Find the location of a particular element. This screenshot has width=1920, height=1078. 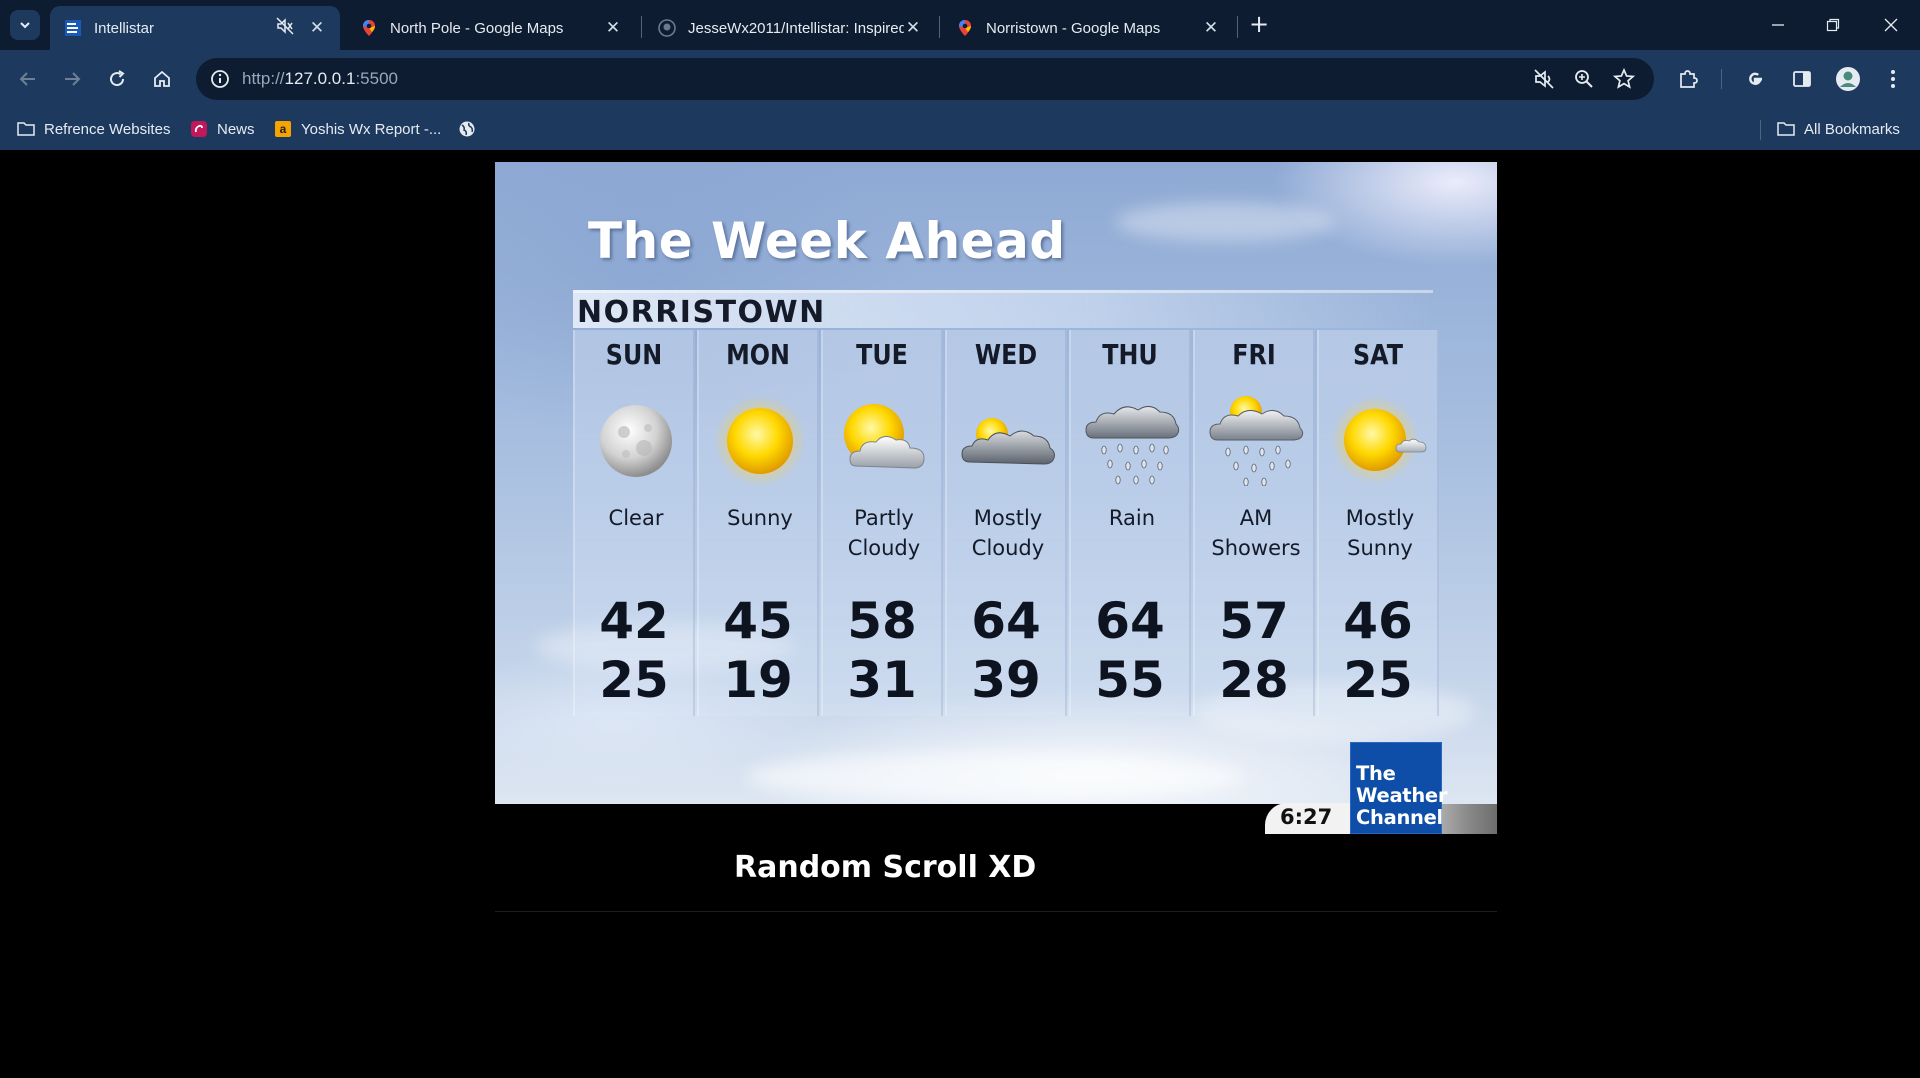

tab-search-button is located at coordinates (25, 25).